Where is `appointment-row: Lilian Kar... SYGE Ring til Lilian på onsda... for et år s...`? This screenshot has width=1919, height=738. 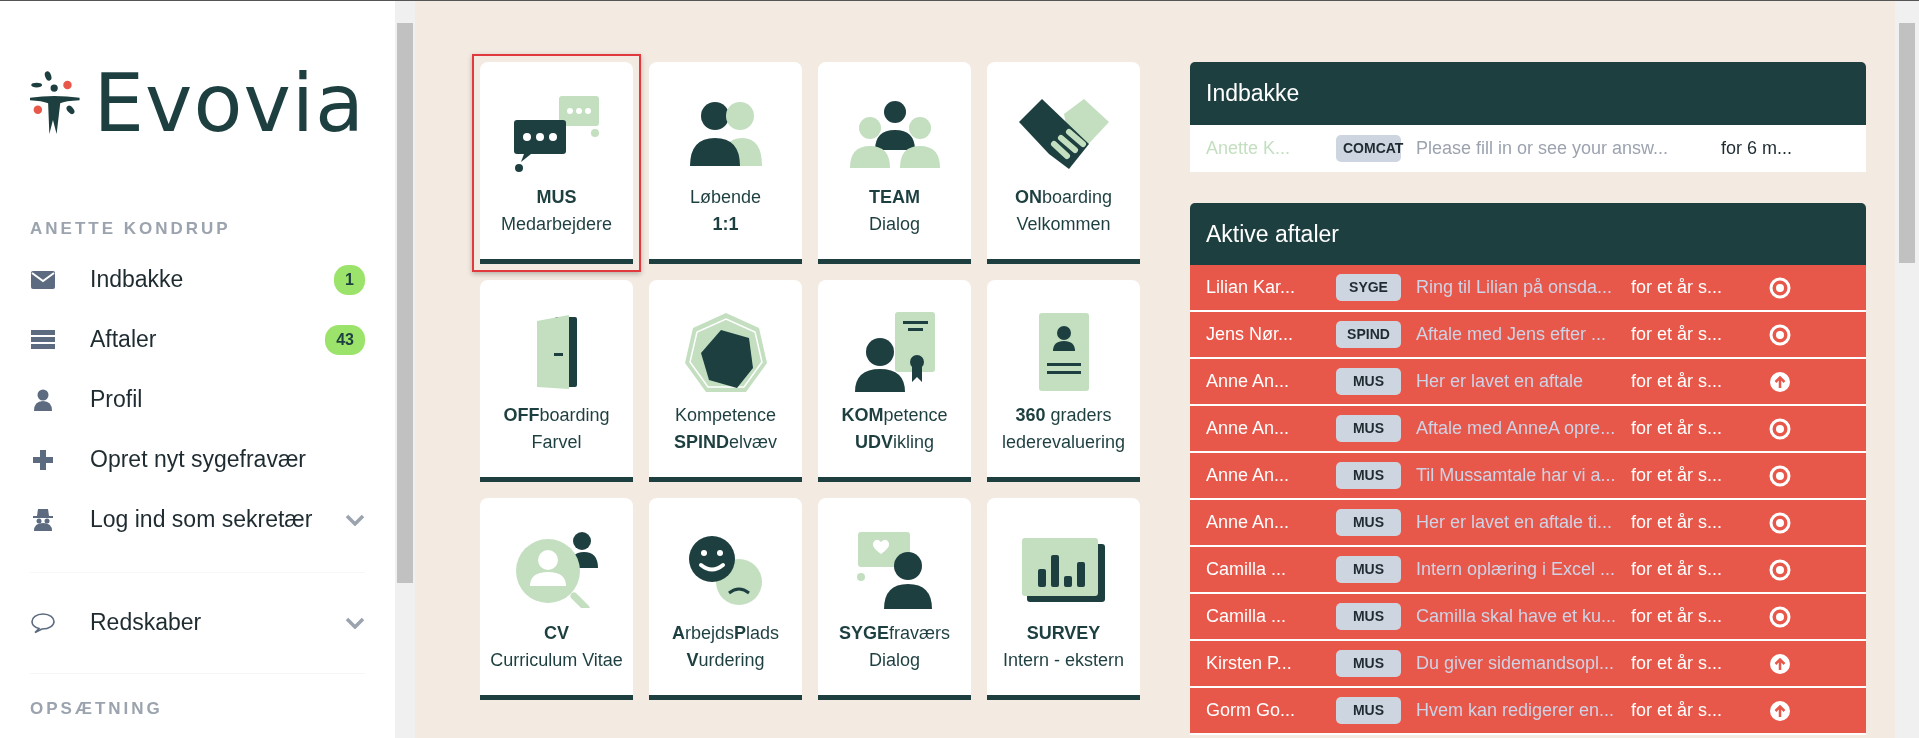
appointment-row: Lilian Kar... SYGE Ring til Lilian på onsda... for et år s... is located at coordinates (1528, 288).